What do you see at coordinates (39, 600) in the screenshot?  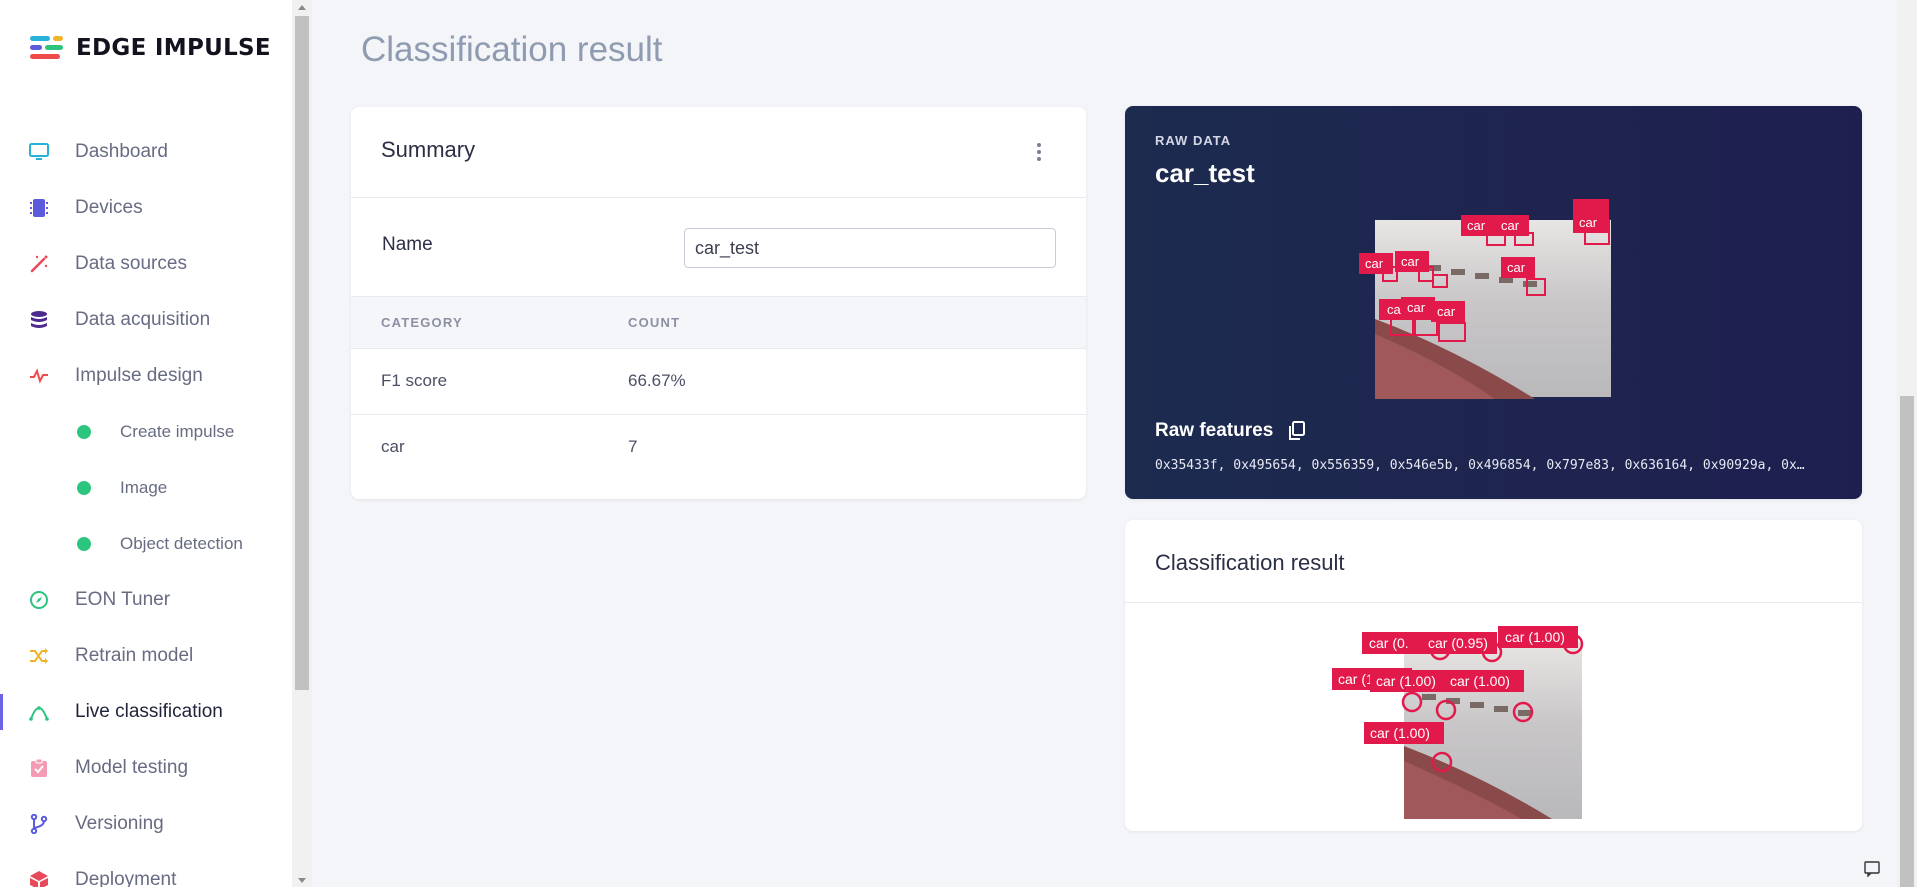 I see `compass-icon` at bounding box center [39, 600].